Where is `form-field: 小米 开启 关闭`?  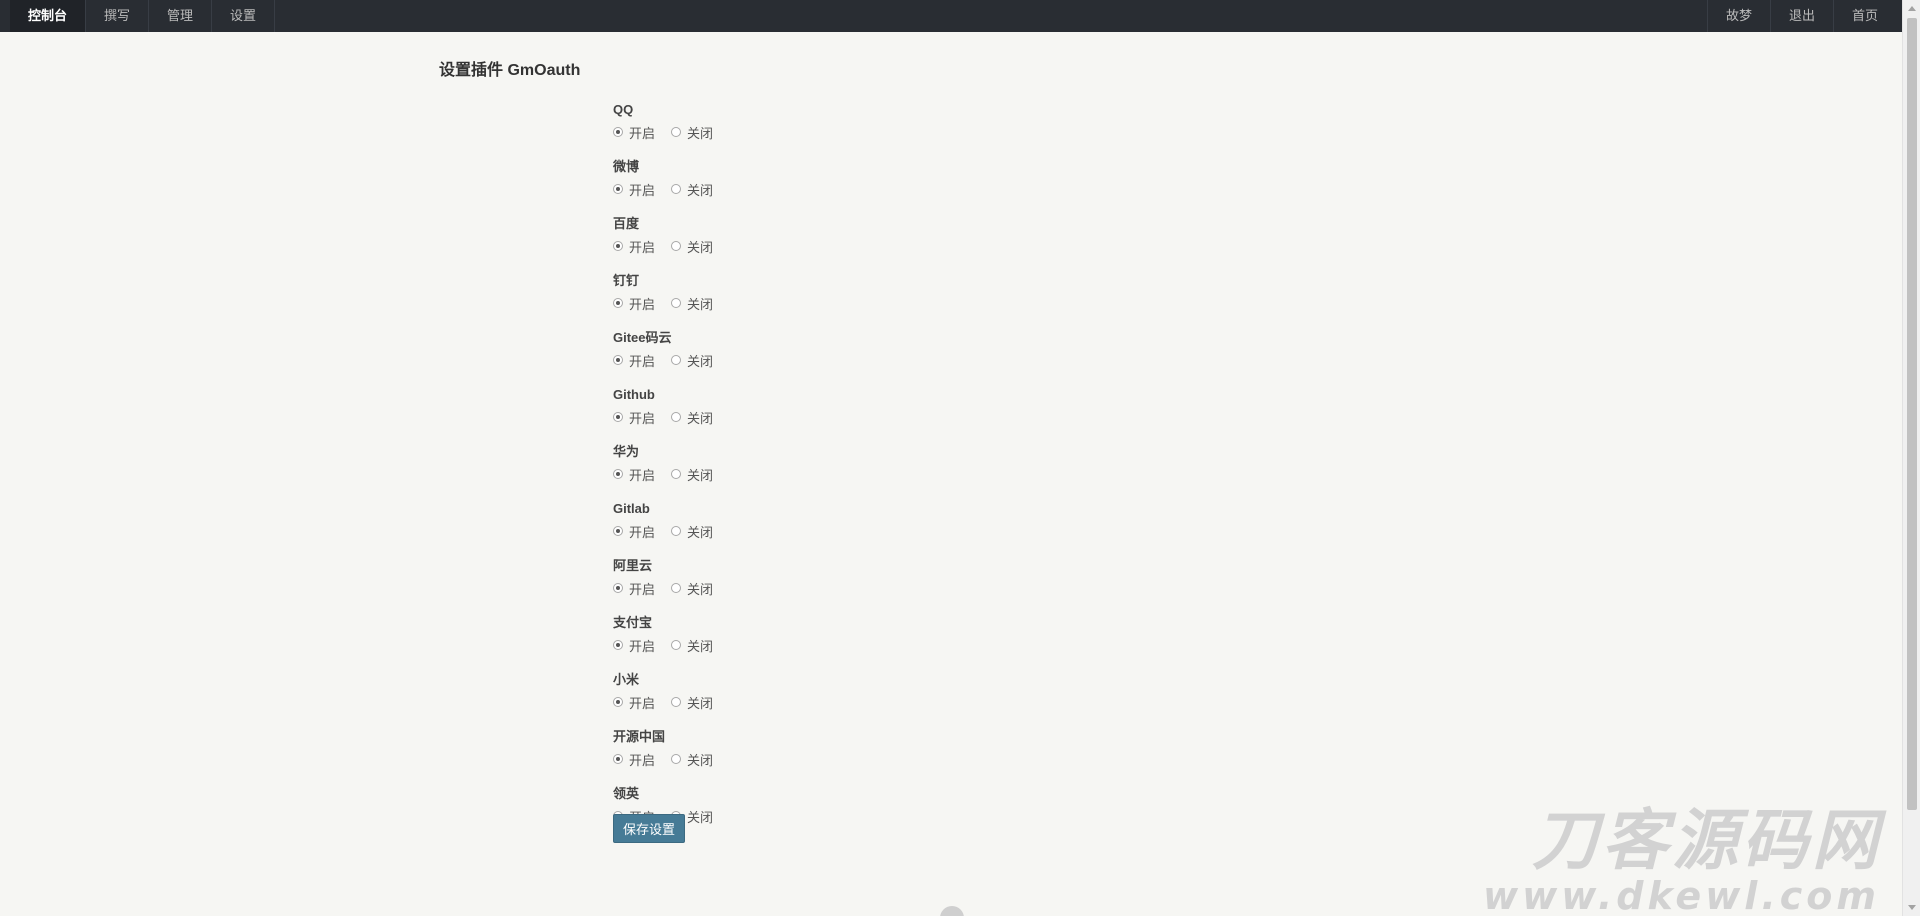
form-field: 小米 开启 关闭 is located at coordinates (763, 697).